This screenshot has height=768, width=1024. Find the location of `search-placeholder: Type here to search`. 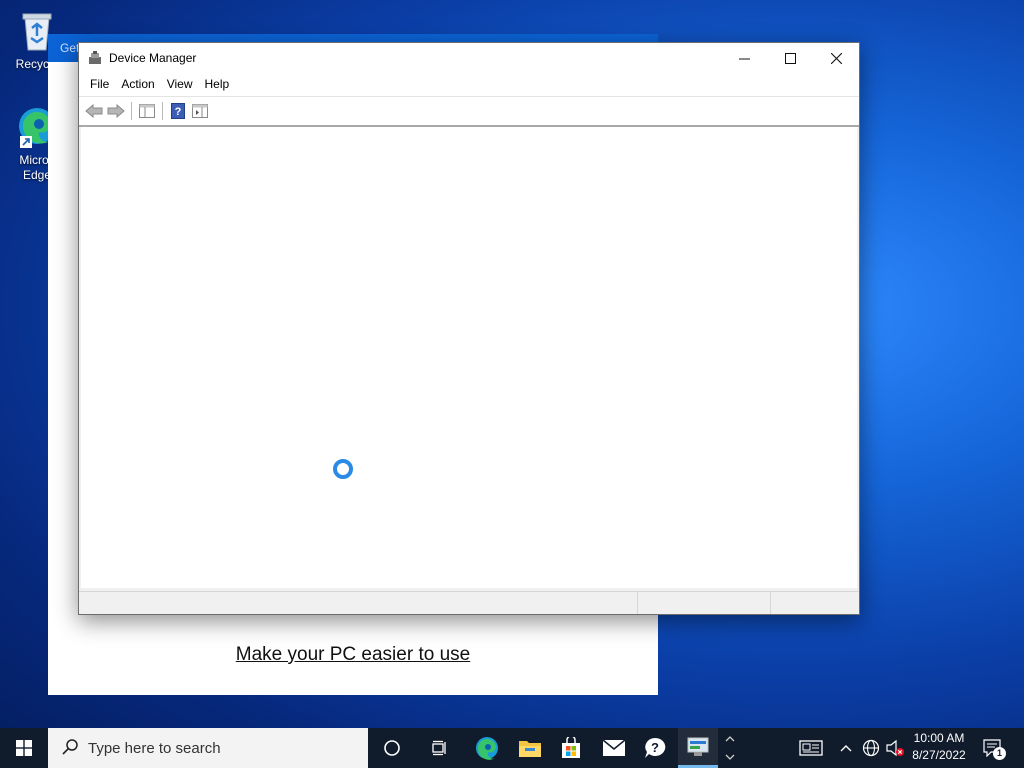

search-placeholder: Type here to search is located at coordinates (154, 748).